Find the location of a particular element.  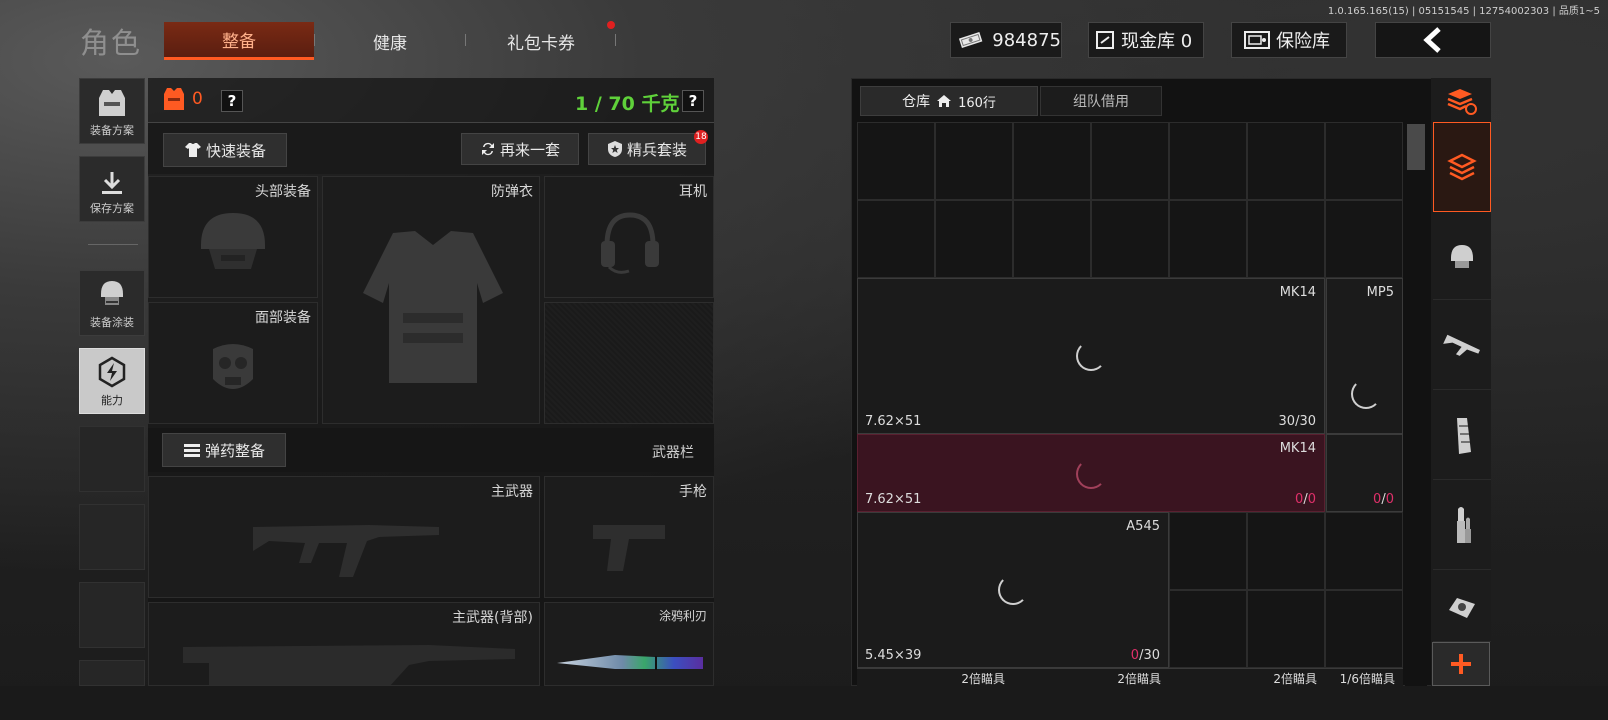

tab-team-borrow: 组队借用 is located at coordinates (1101, 101).